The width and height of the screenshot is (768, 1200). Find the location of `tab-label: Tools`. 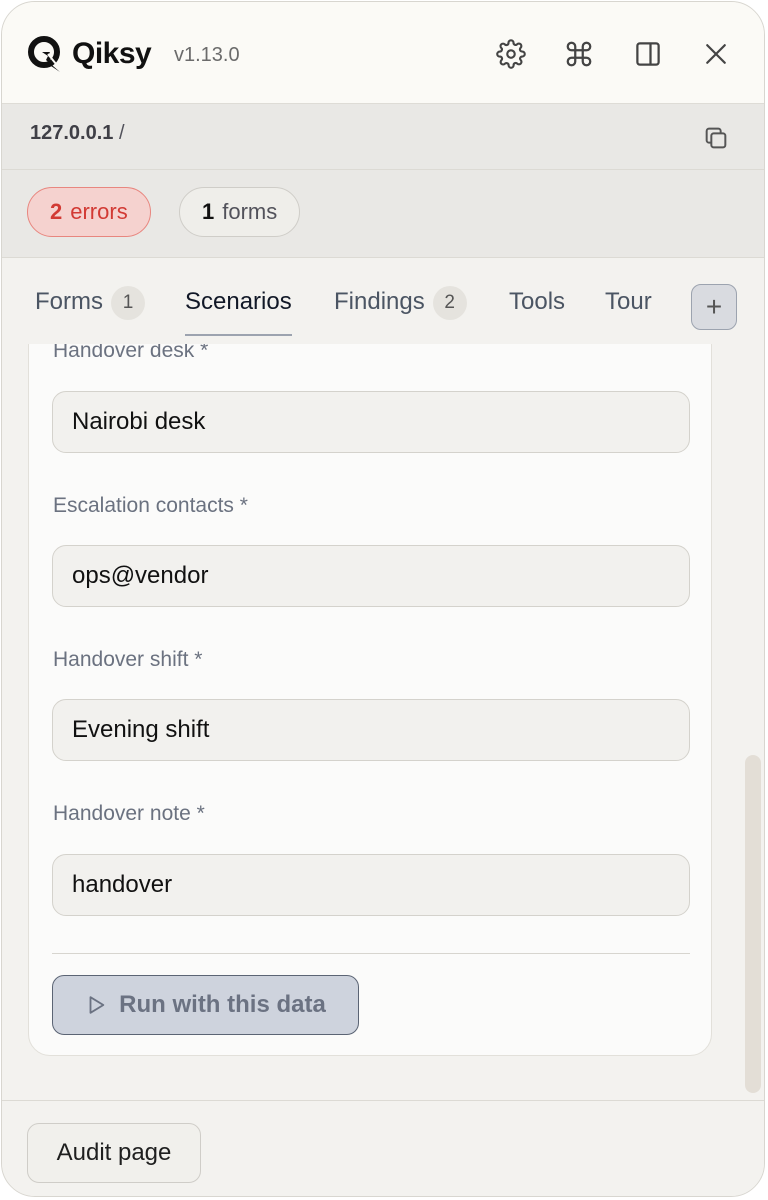

tab-label: Tools is located at coordinates (537, 301).